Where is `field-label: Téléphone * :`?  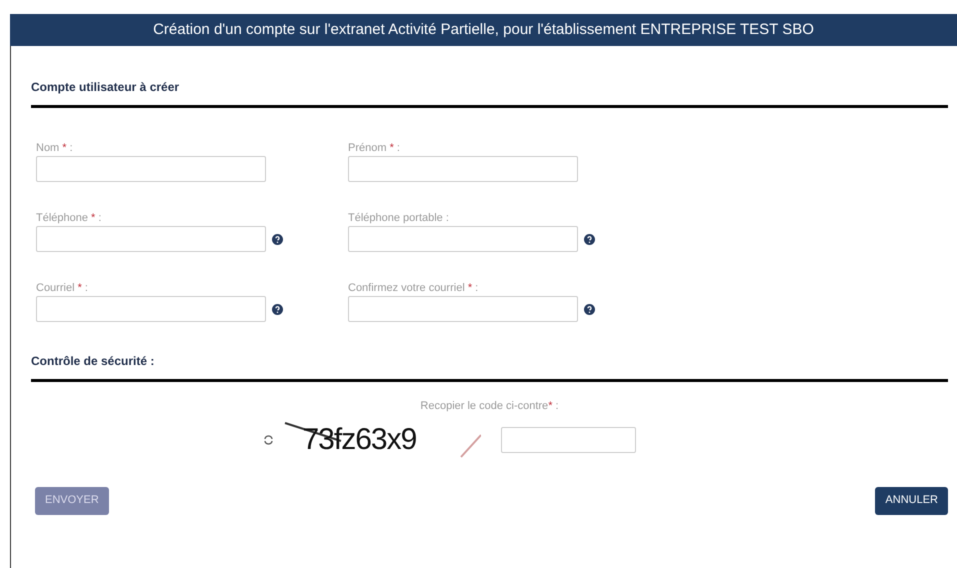 field-label: Téléphone * : is located at coordinates (69, 217).